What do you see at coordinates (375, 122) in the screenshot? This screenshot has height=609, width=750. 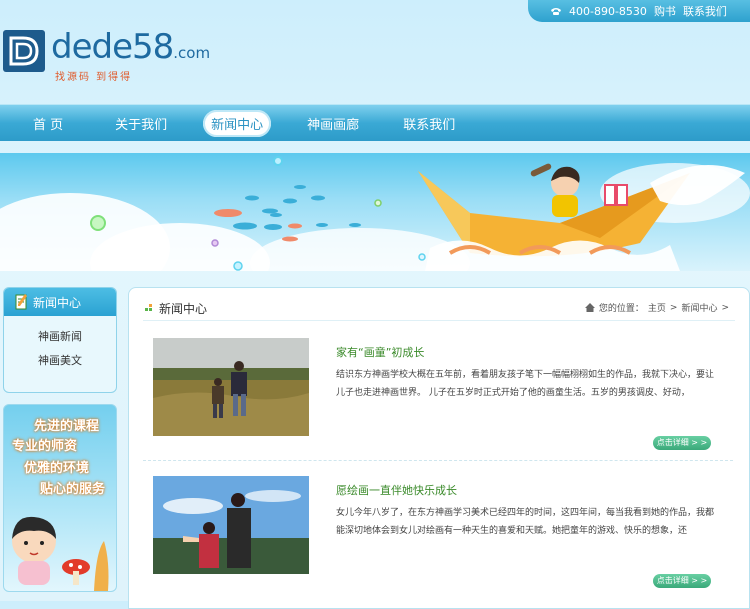 I see `main-nav: 首 页 关于我们 新闻中心 神画画廊 联系我们` at bounding box center [375, 122].